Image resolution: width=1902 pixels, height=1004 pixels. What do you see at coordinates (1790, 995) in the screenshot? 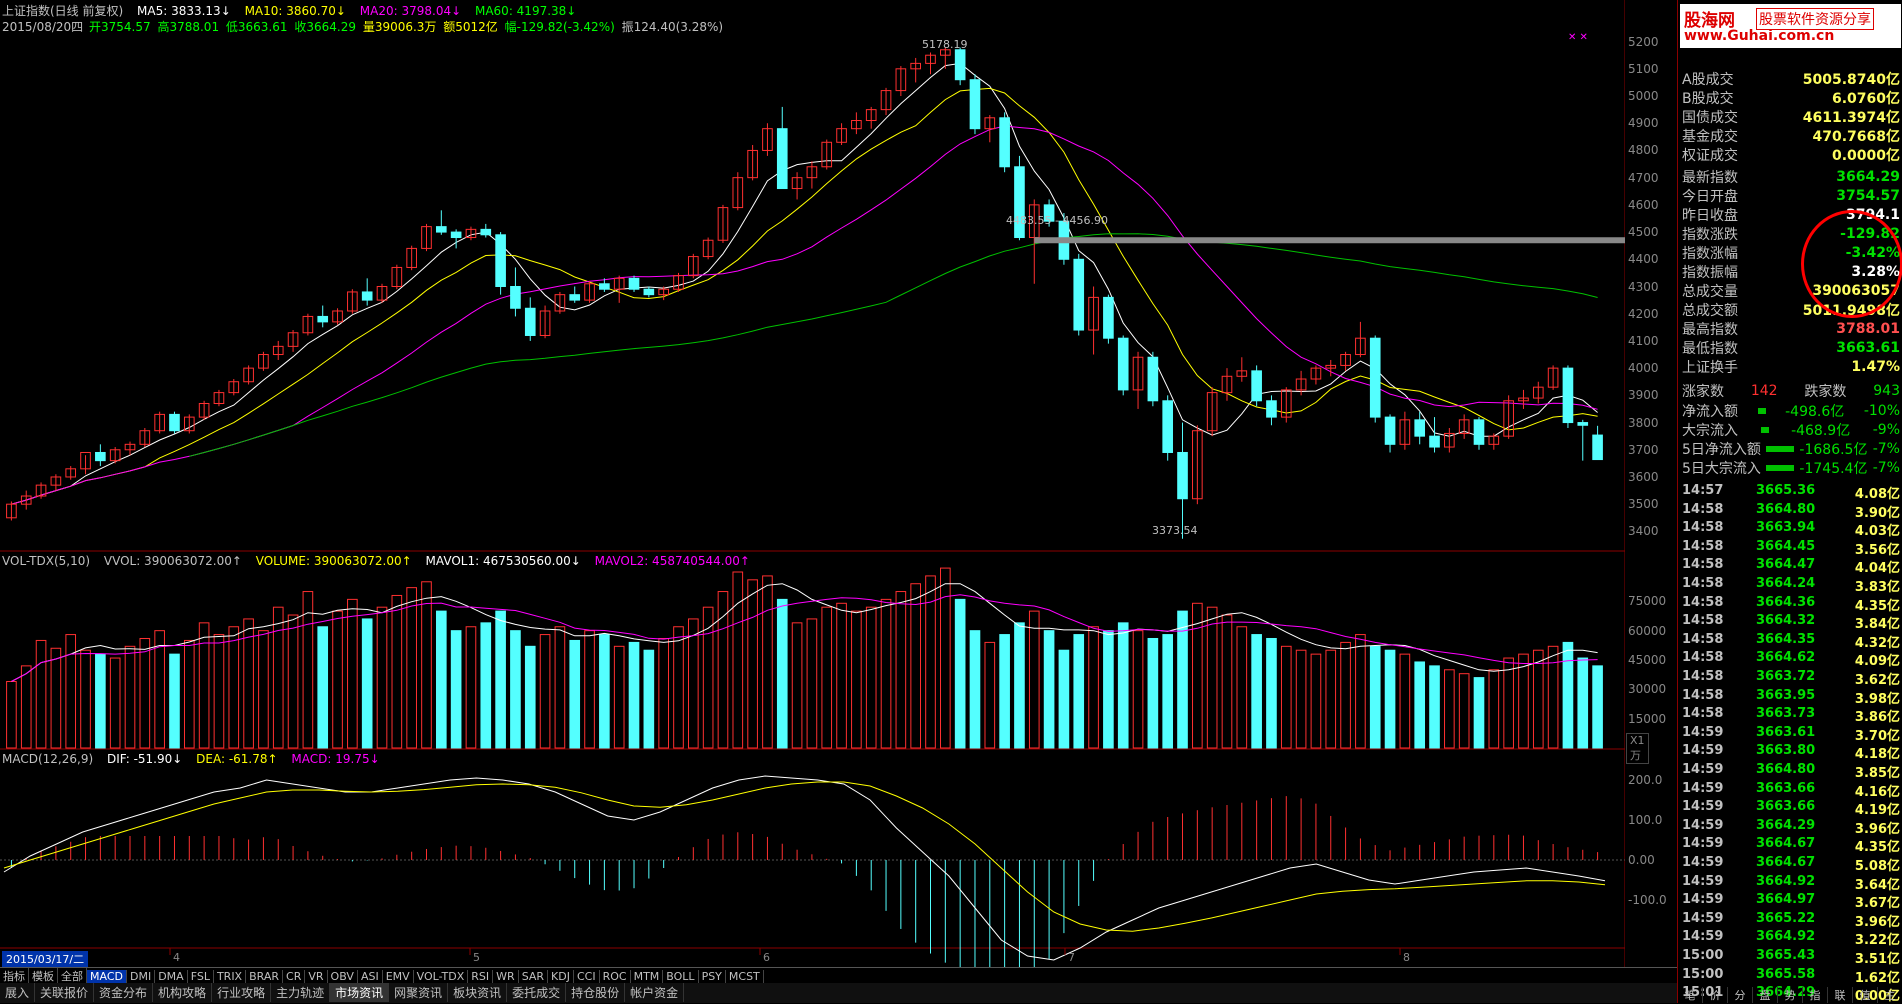
I see `right-tab: 势` at bounding box center [1790, 995].